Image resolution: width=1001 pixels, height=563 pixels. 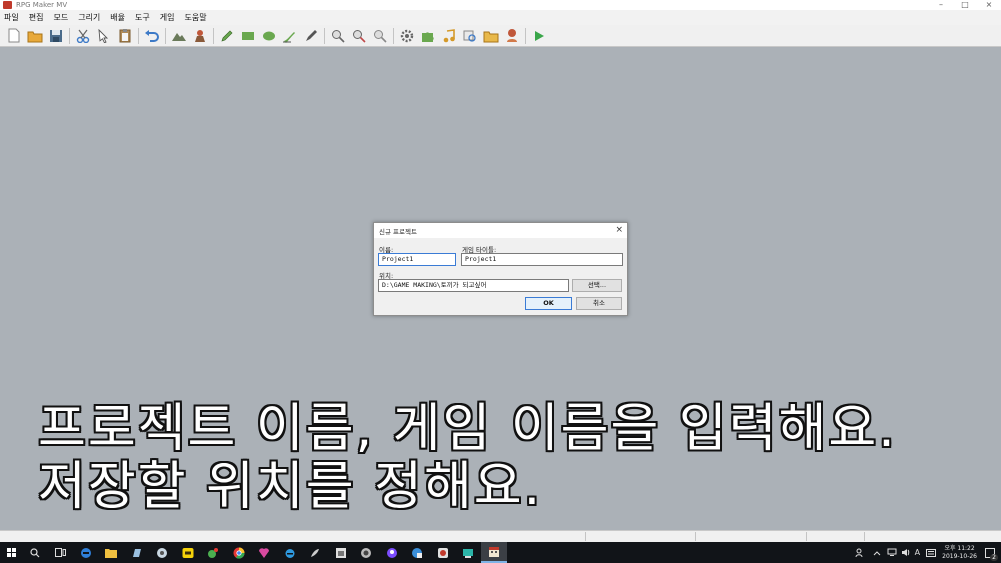 What do you see at coordinates (877, 553) in the screenshot?
I see `chevron-up-icon` at bounding box center [877, 553].